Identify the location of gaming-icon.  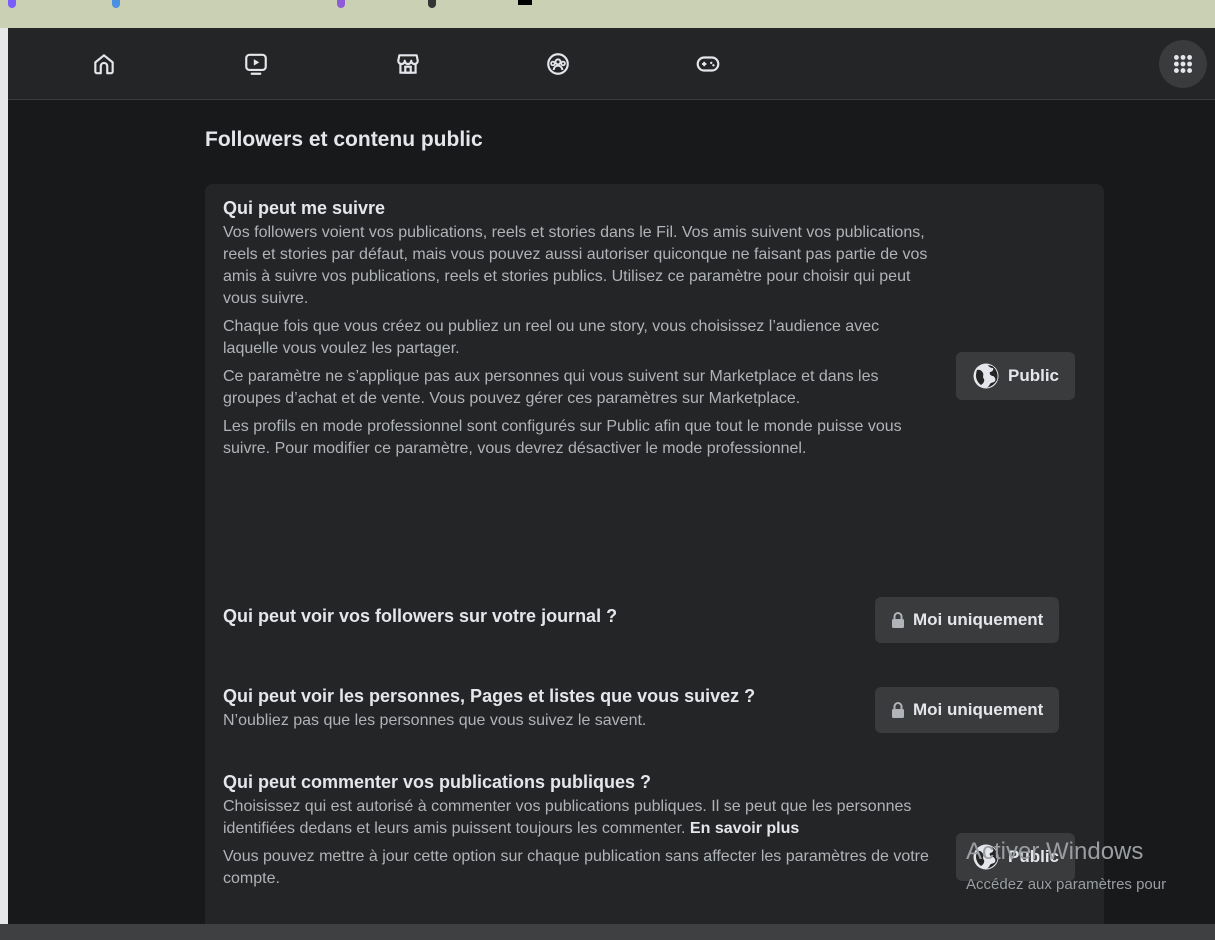
(708, 64).